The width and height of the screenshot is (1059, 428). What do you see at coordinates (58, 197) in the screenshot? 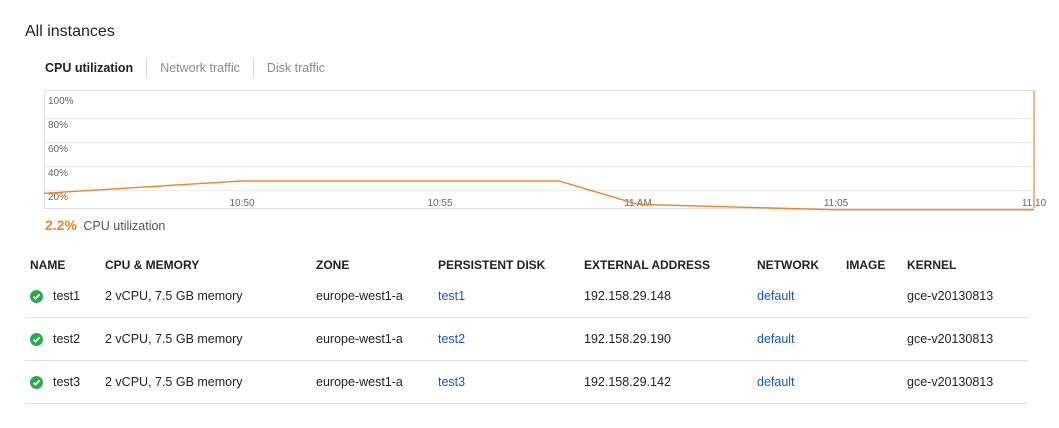
I see `y-tick-label: 20%` at bounding box center [58, 197].